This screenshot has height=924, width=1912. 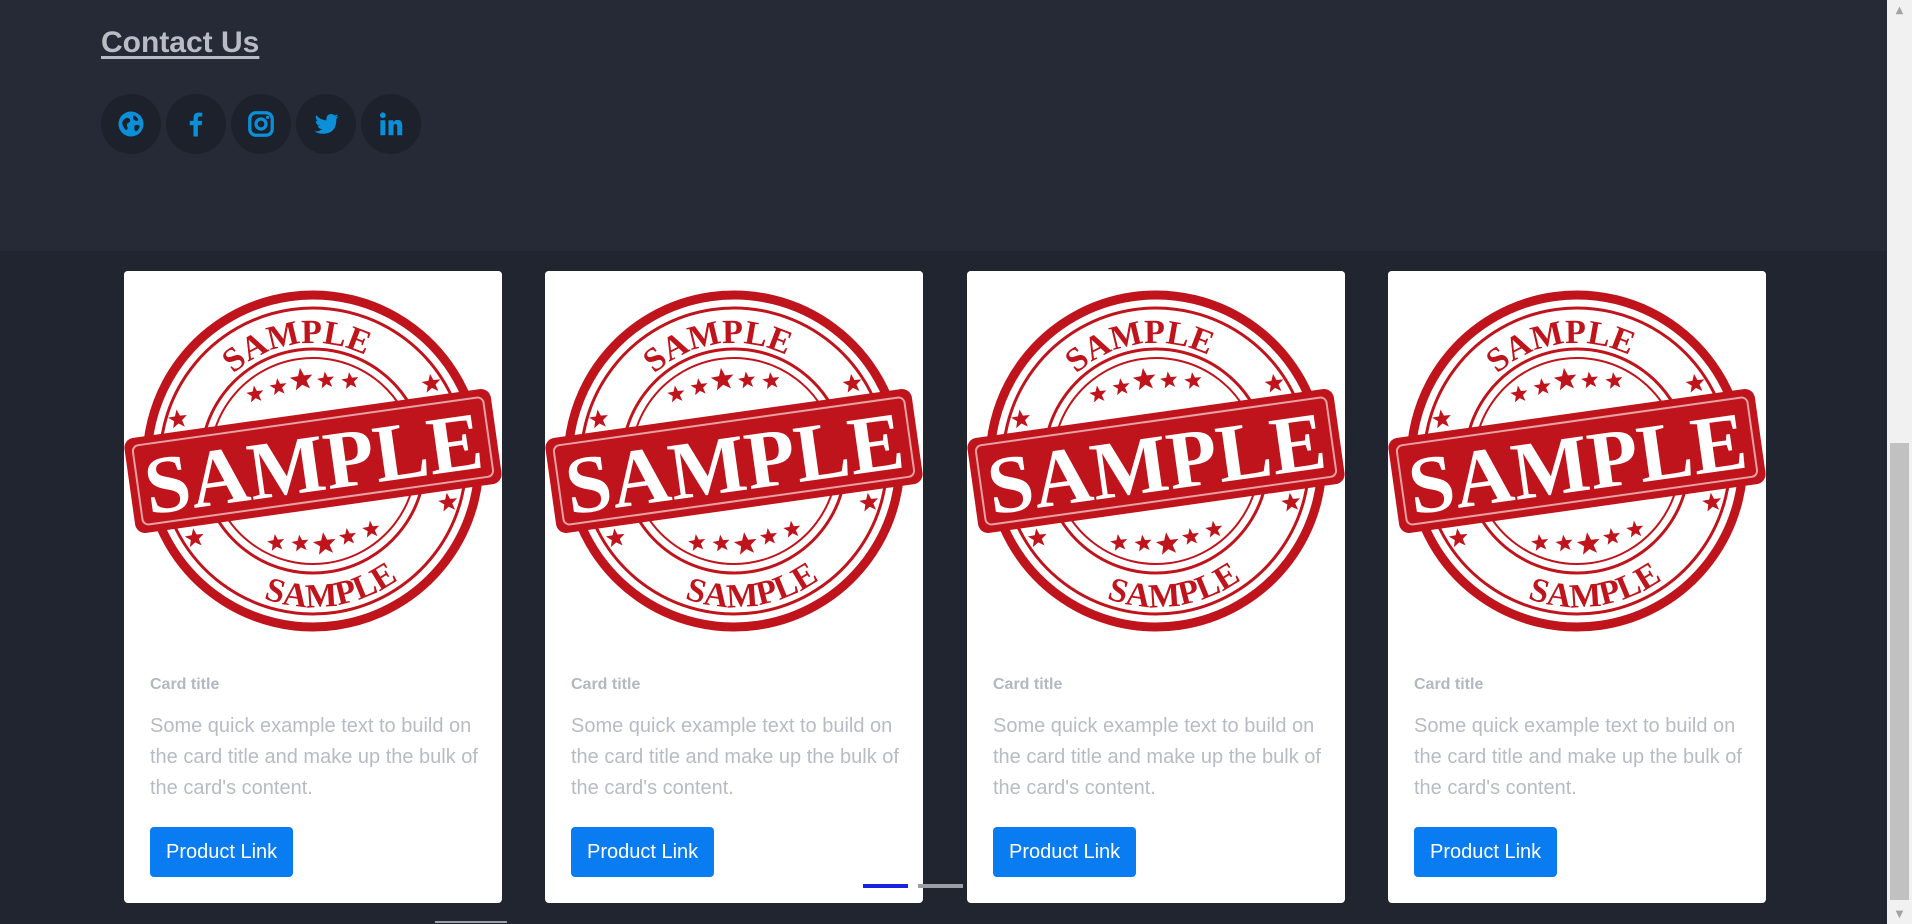 I want to click on instagram-icon, so click(x=261, y=124).